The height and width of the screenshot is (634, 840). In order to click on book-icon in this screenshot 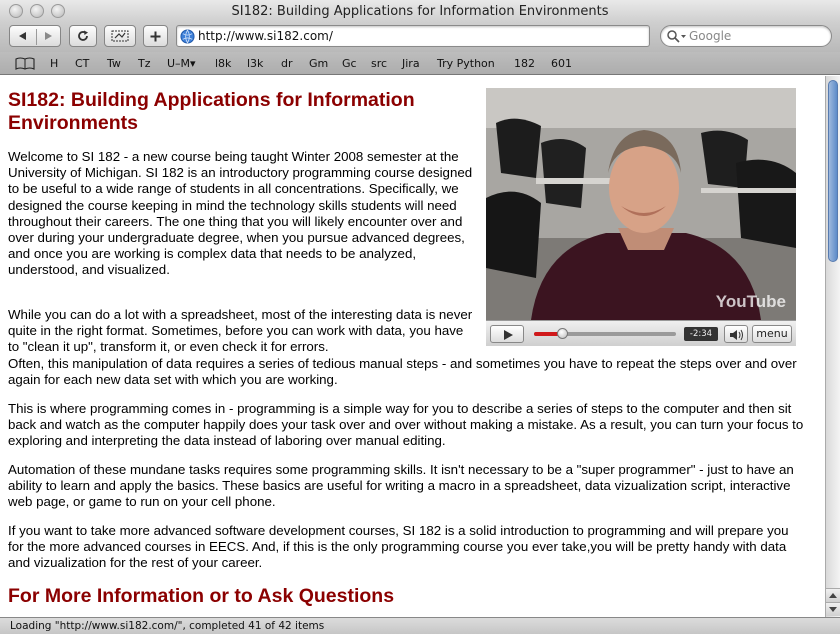, I will do `click(25, 63)`.